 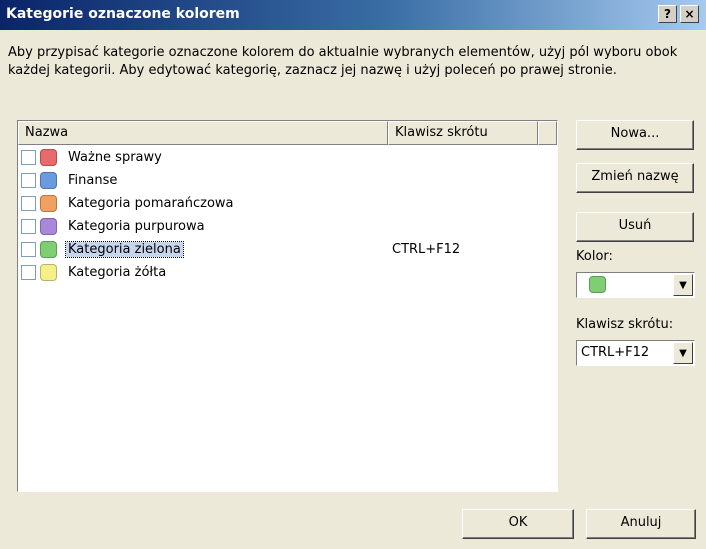 What do you see at coordinates (426, 249) in the screenshot?
I see `category-shortcut: CTRL+F12` at bounding box center [426, 249].